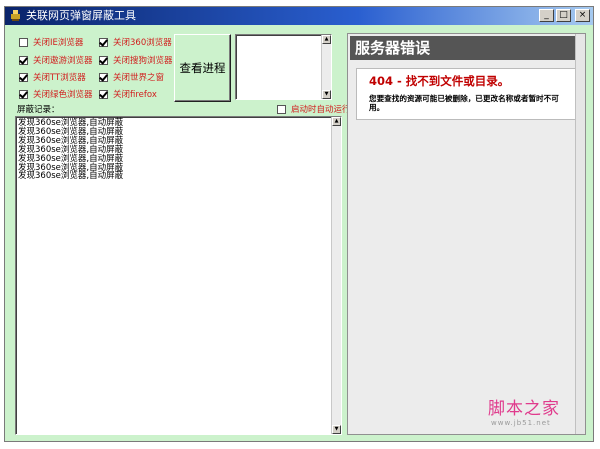 The width and height of the screenshot is (600, 449). I want to click on process-list: ▲ ▼, so click(283, 67).